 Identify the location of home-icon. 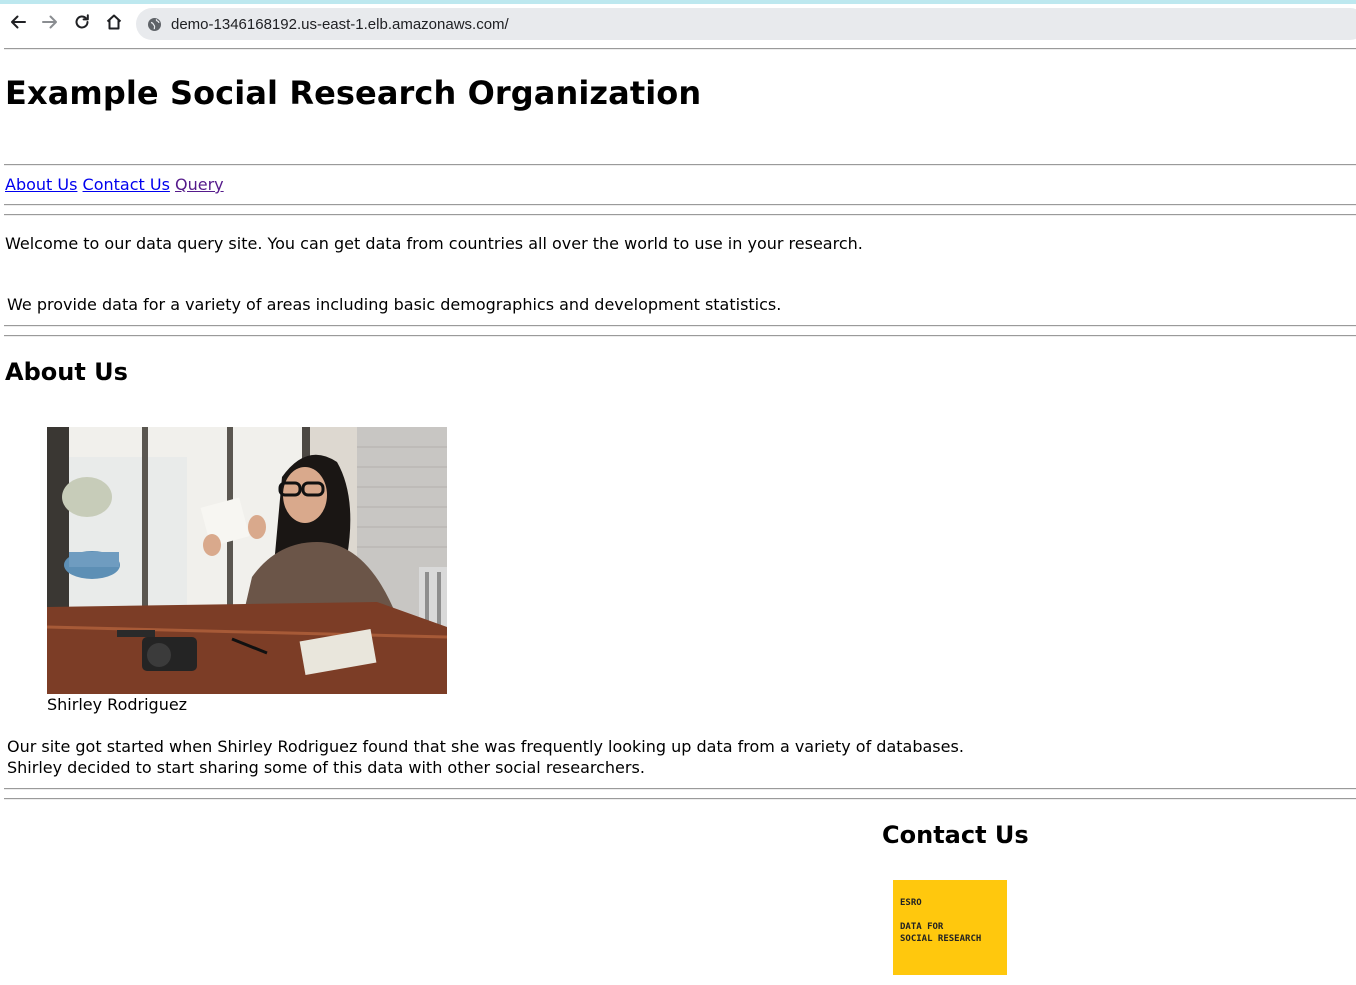
(114, 22).